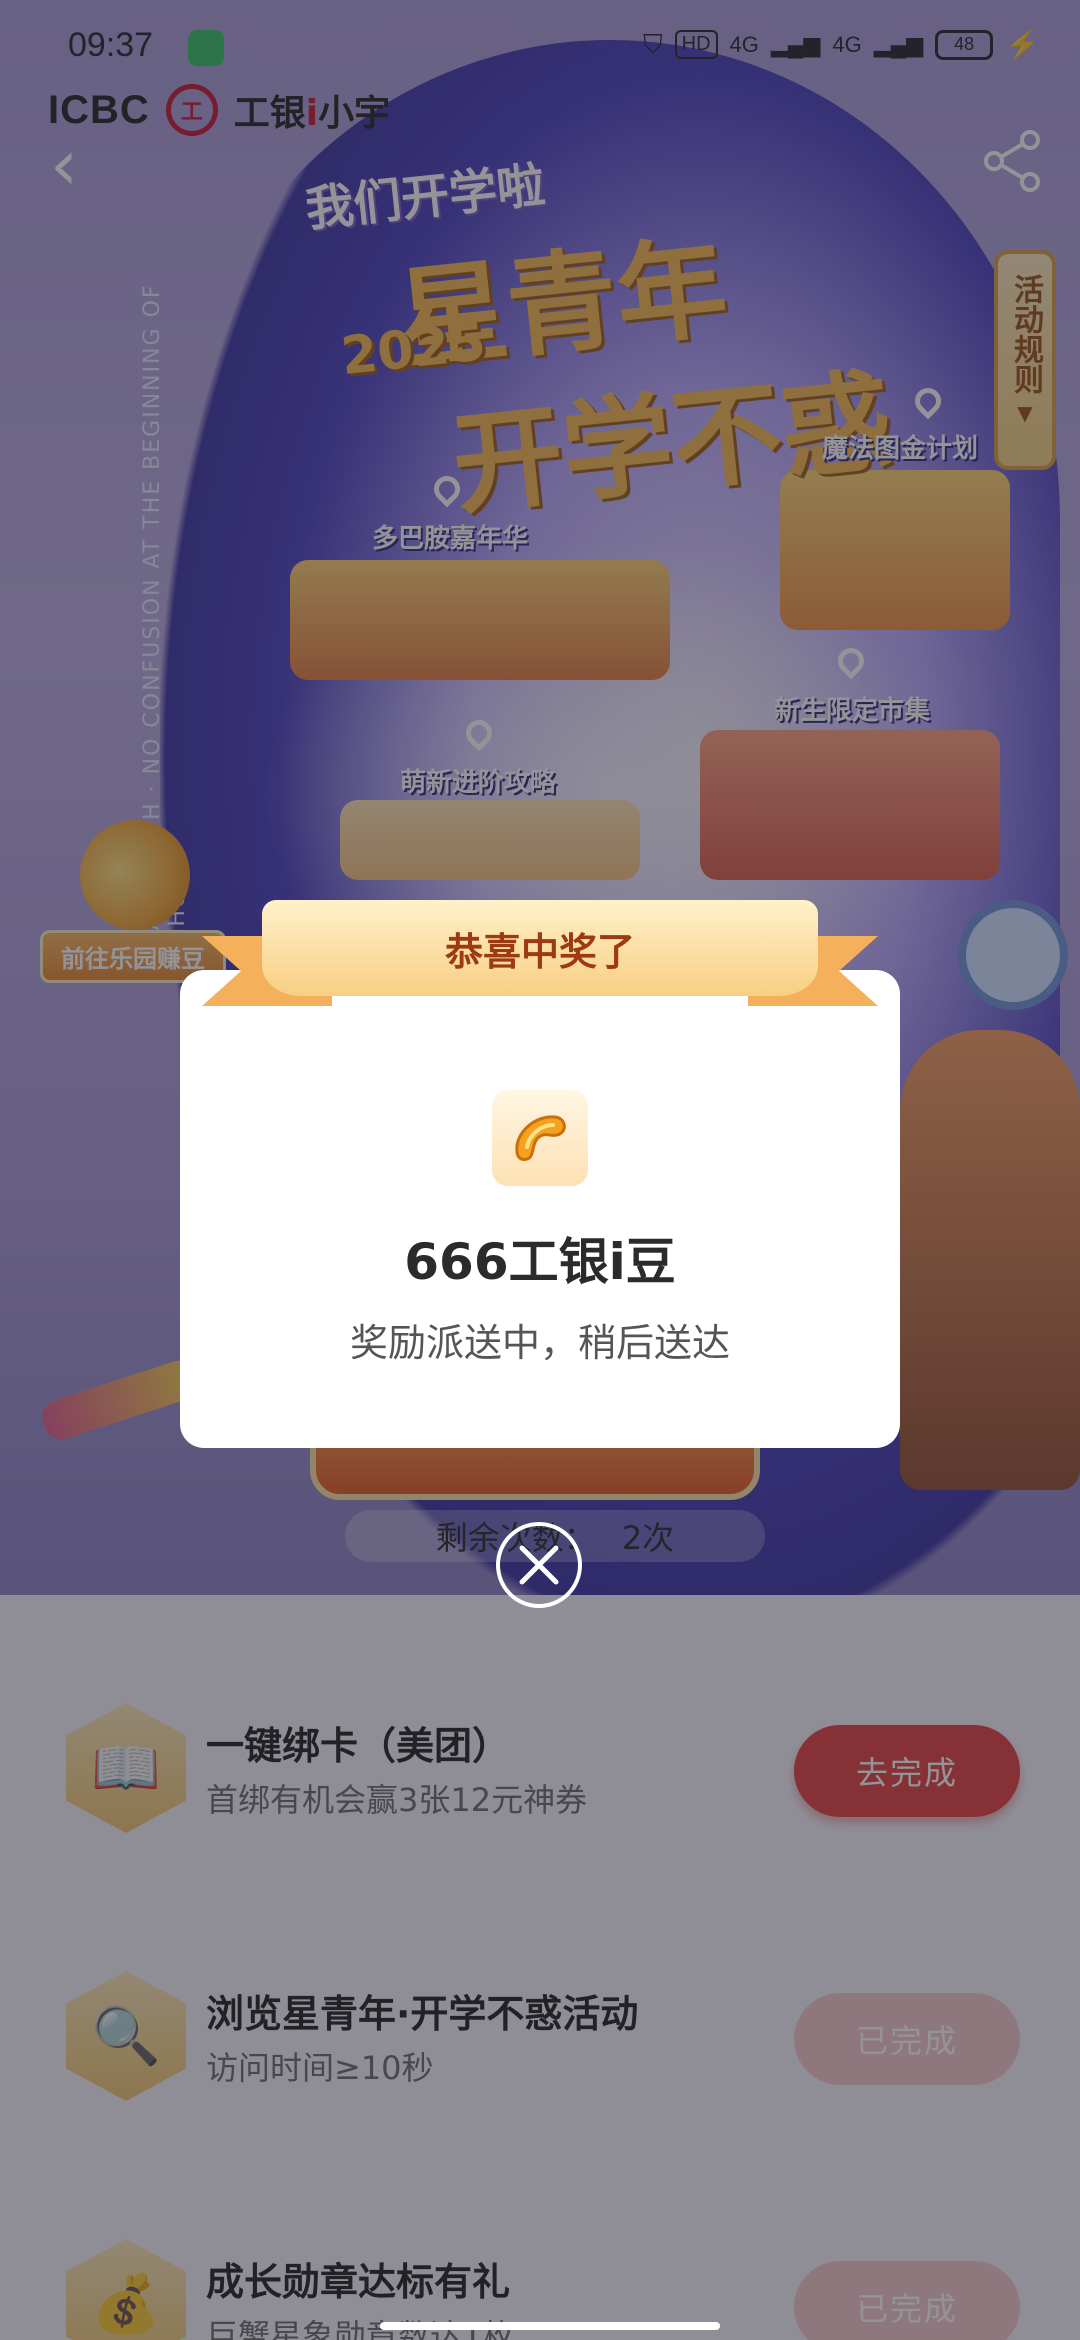  What do you see at coordinates (539, 1565) in the screenshot?
I see `close-icon` at bounding box center [539, 1565].